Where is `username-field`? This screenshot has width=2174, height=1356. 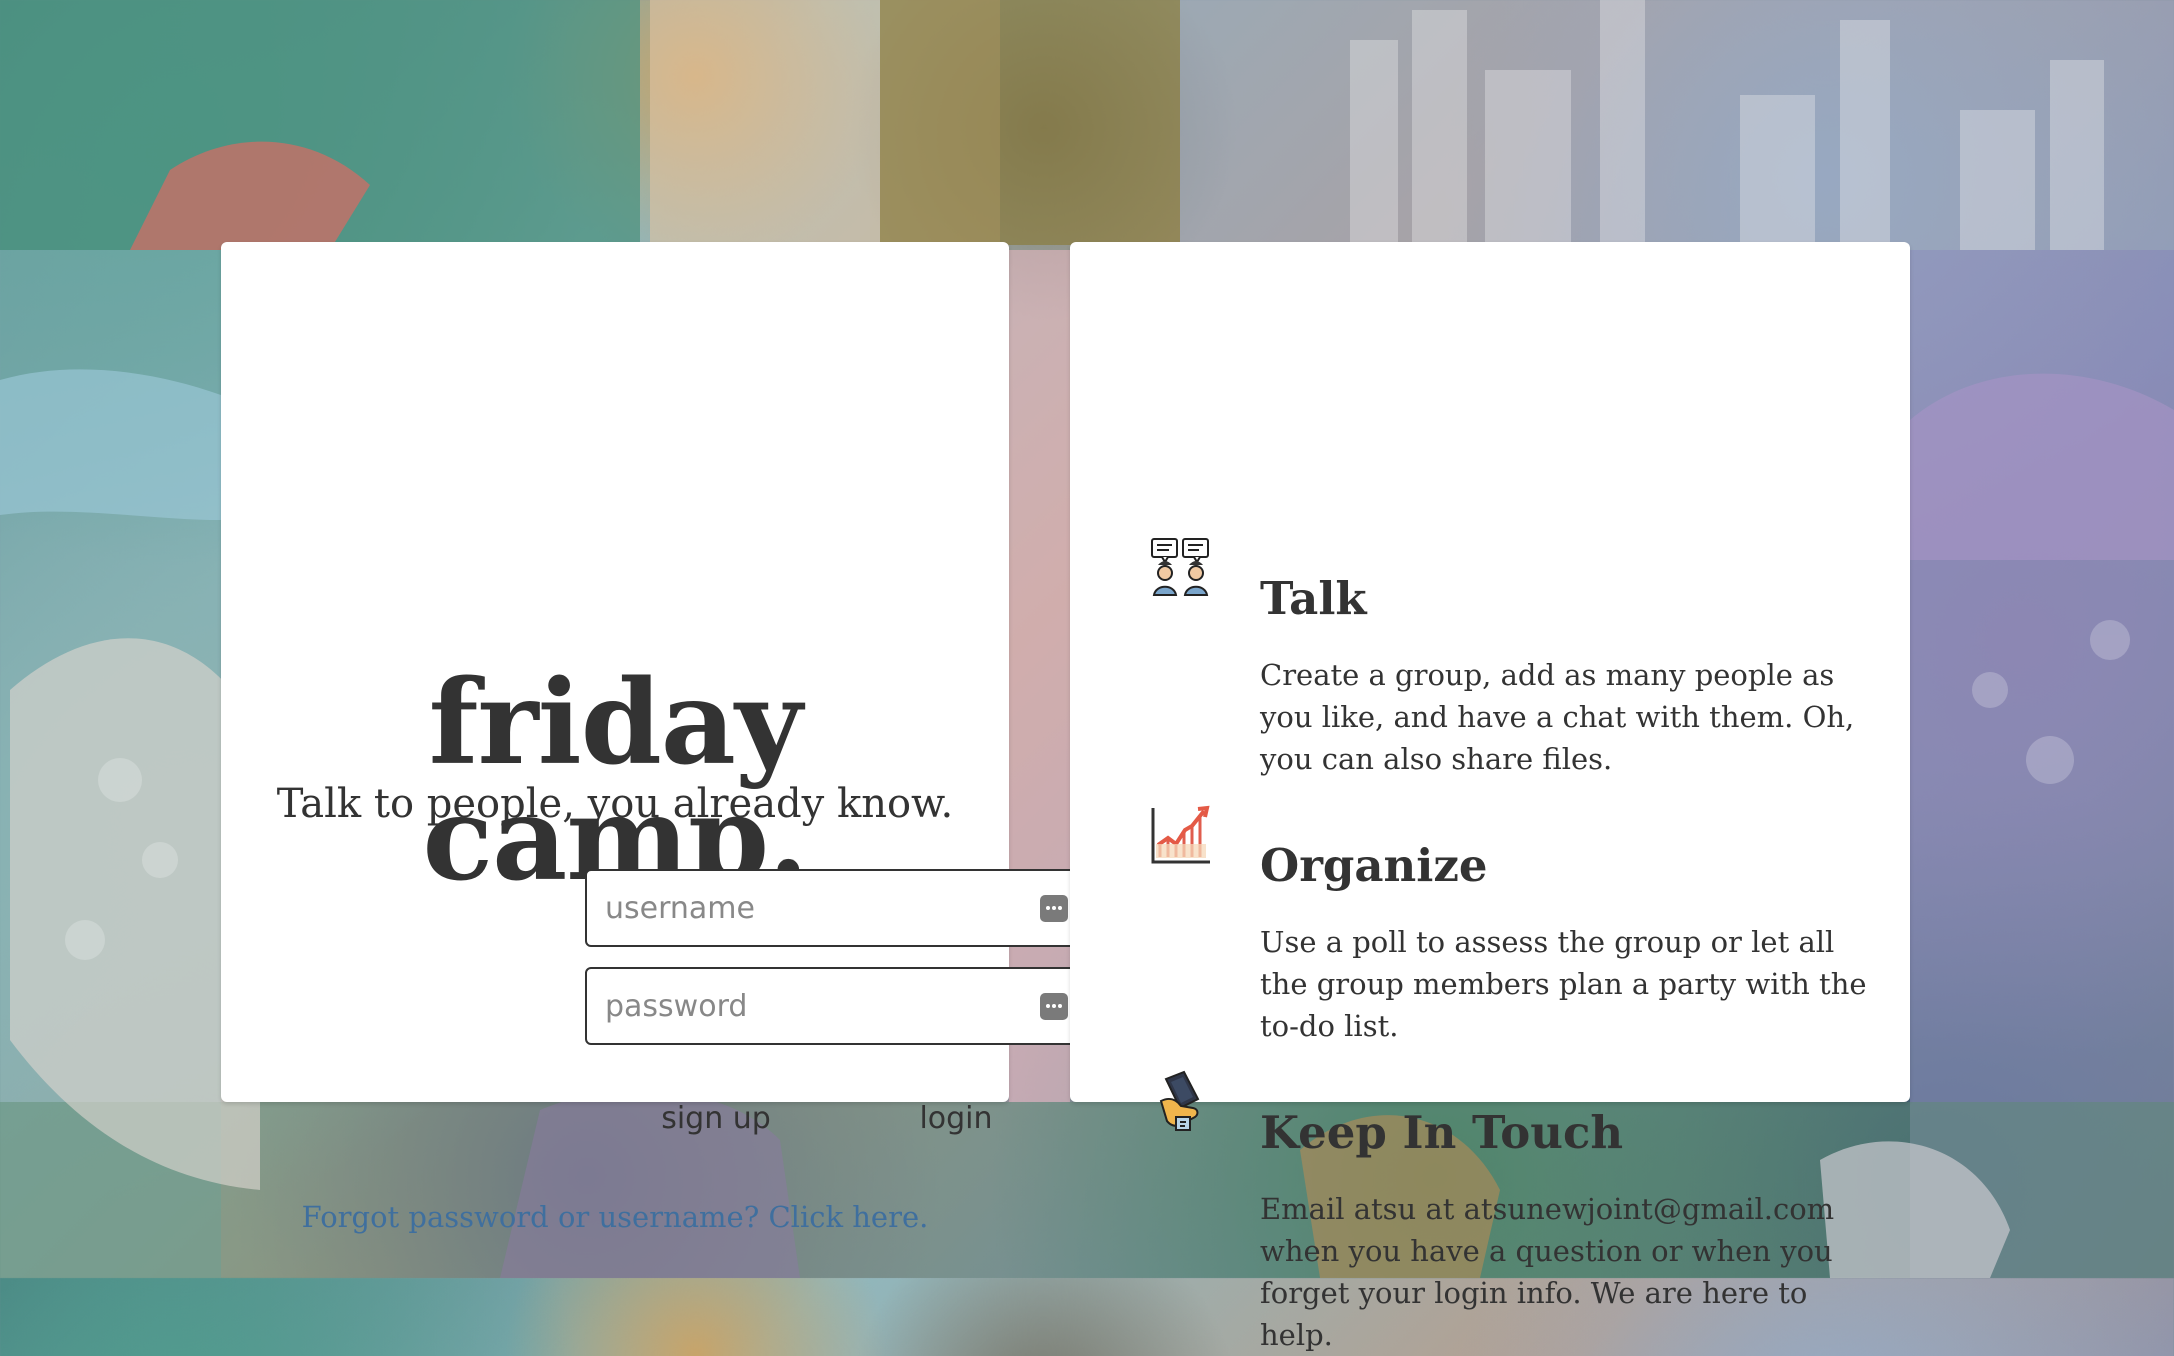 username-field is located at coordinates (835, 908).